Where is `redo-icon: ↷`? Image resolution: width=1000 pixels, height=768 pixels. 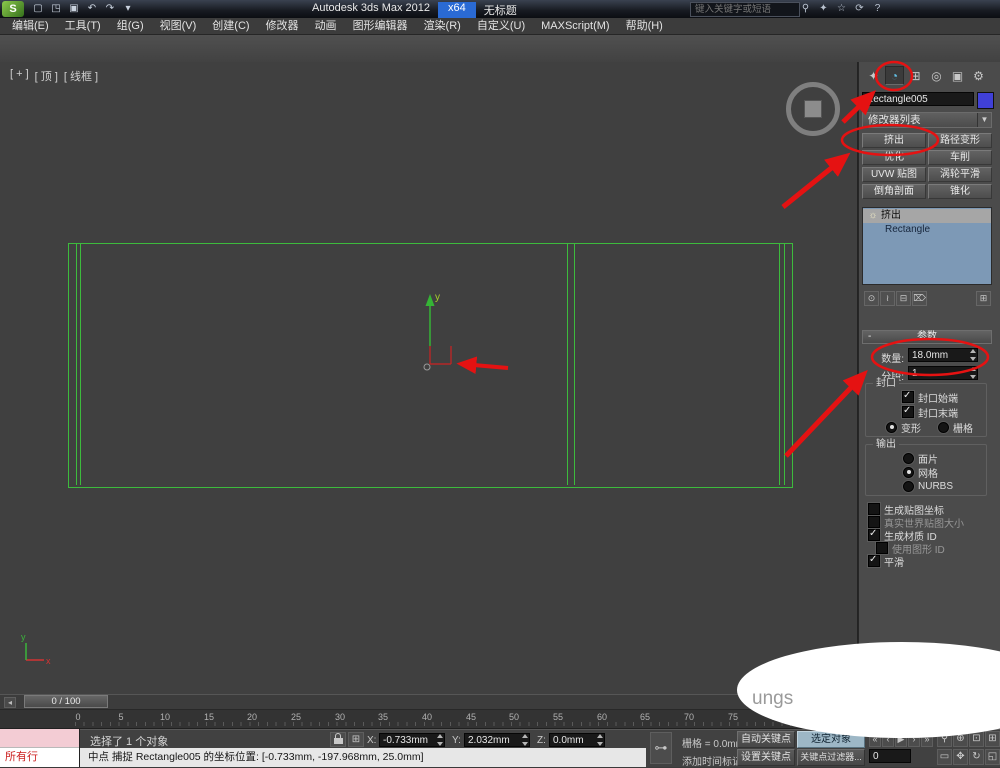 redo-icon: ↷ is located at coordinates (110, 9).